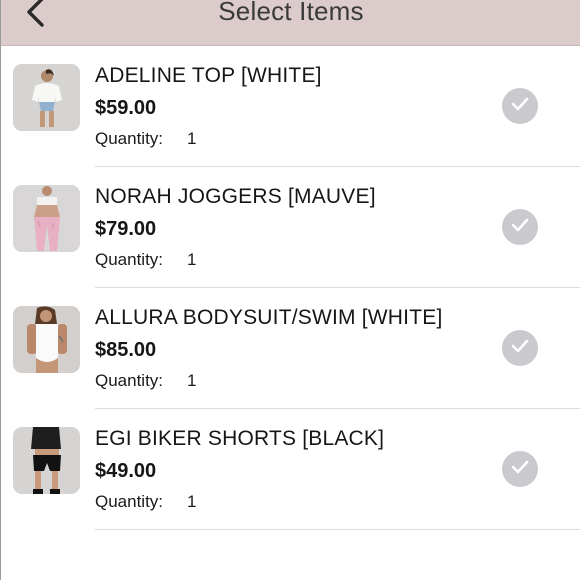 Image resolution: width=580 pixels, height=580 pixels. I want to click on page-title: Select Items, so click(291, 13).